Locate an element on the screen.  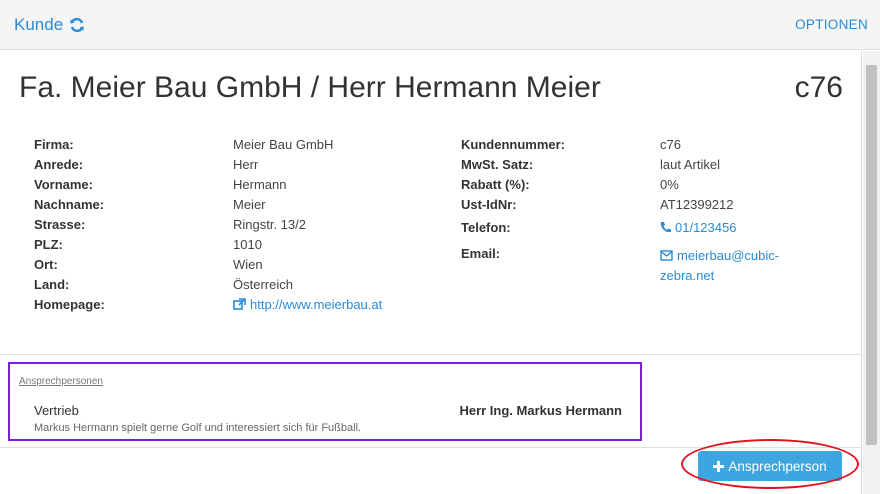
ort-label: Ort: is located at coordinates (46, 264).